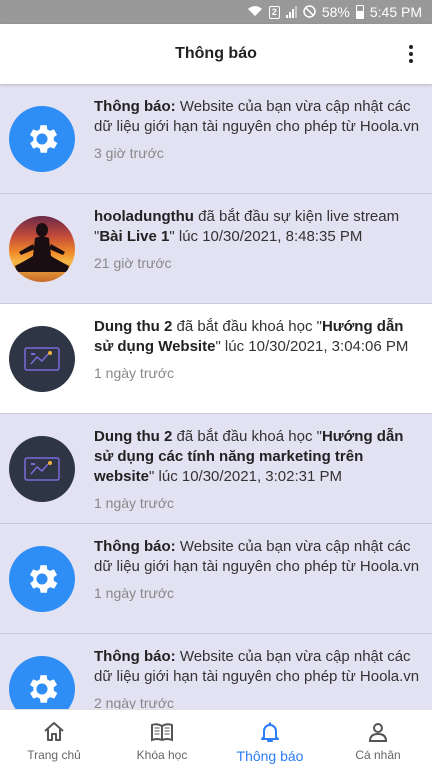 Image resolution: width=432 pixels, height=768 pixels. What do you see at coordinates (255, 12) in the screenshot?
I see `wifi-icon` at bounding box center [255, 12].